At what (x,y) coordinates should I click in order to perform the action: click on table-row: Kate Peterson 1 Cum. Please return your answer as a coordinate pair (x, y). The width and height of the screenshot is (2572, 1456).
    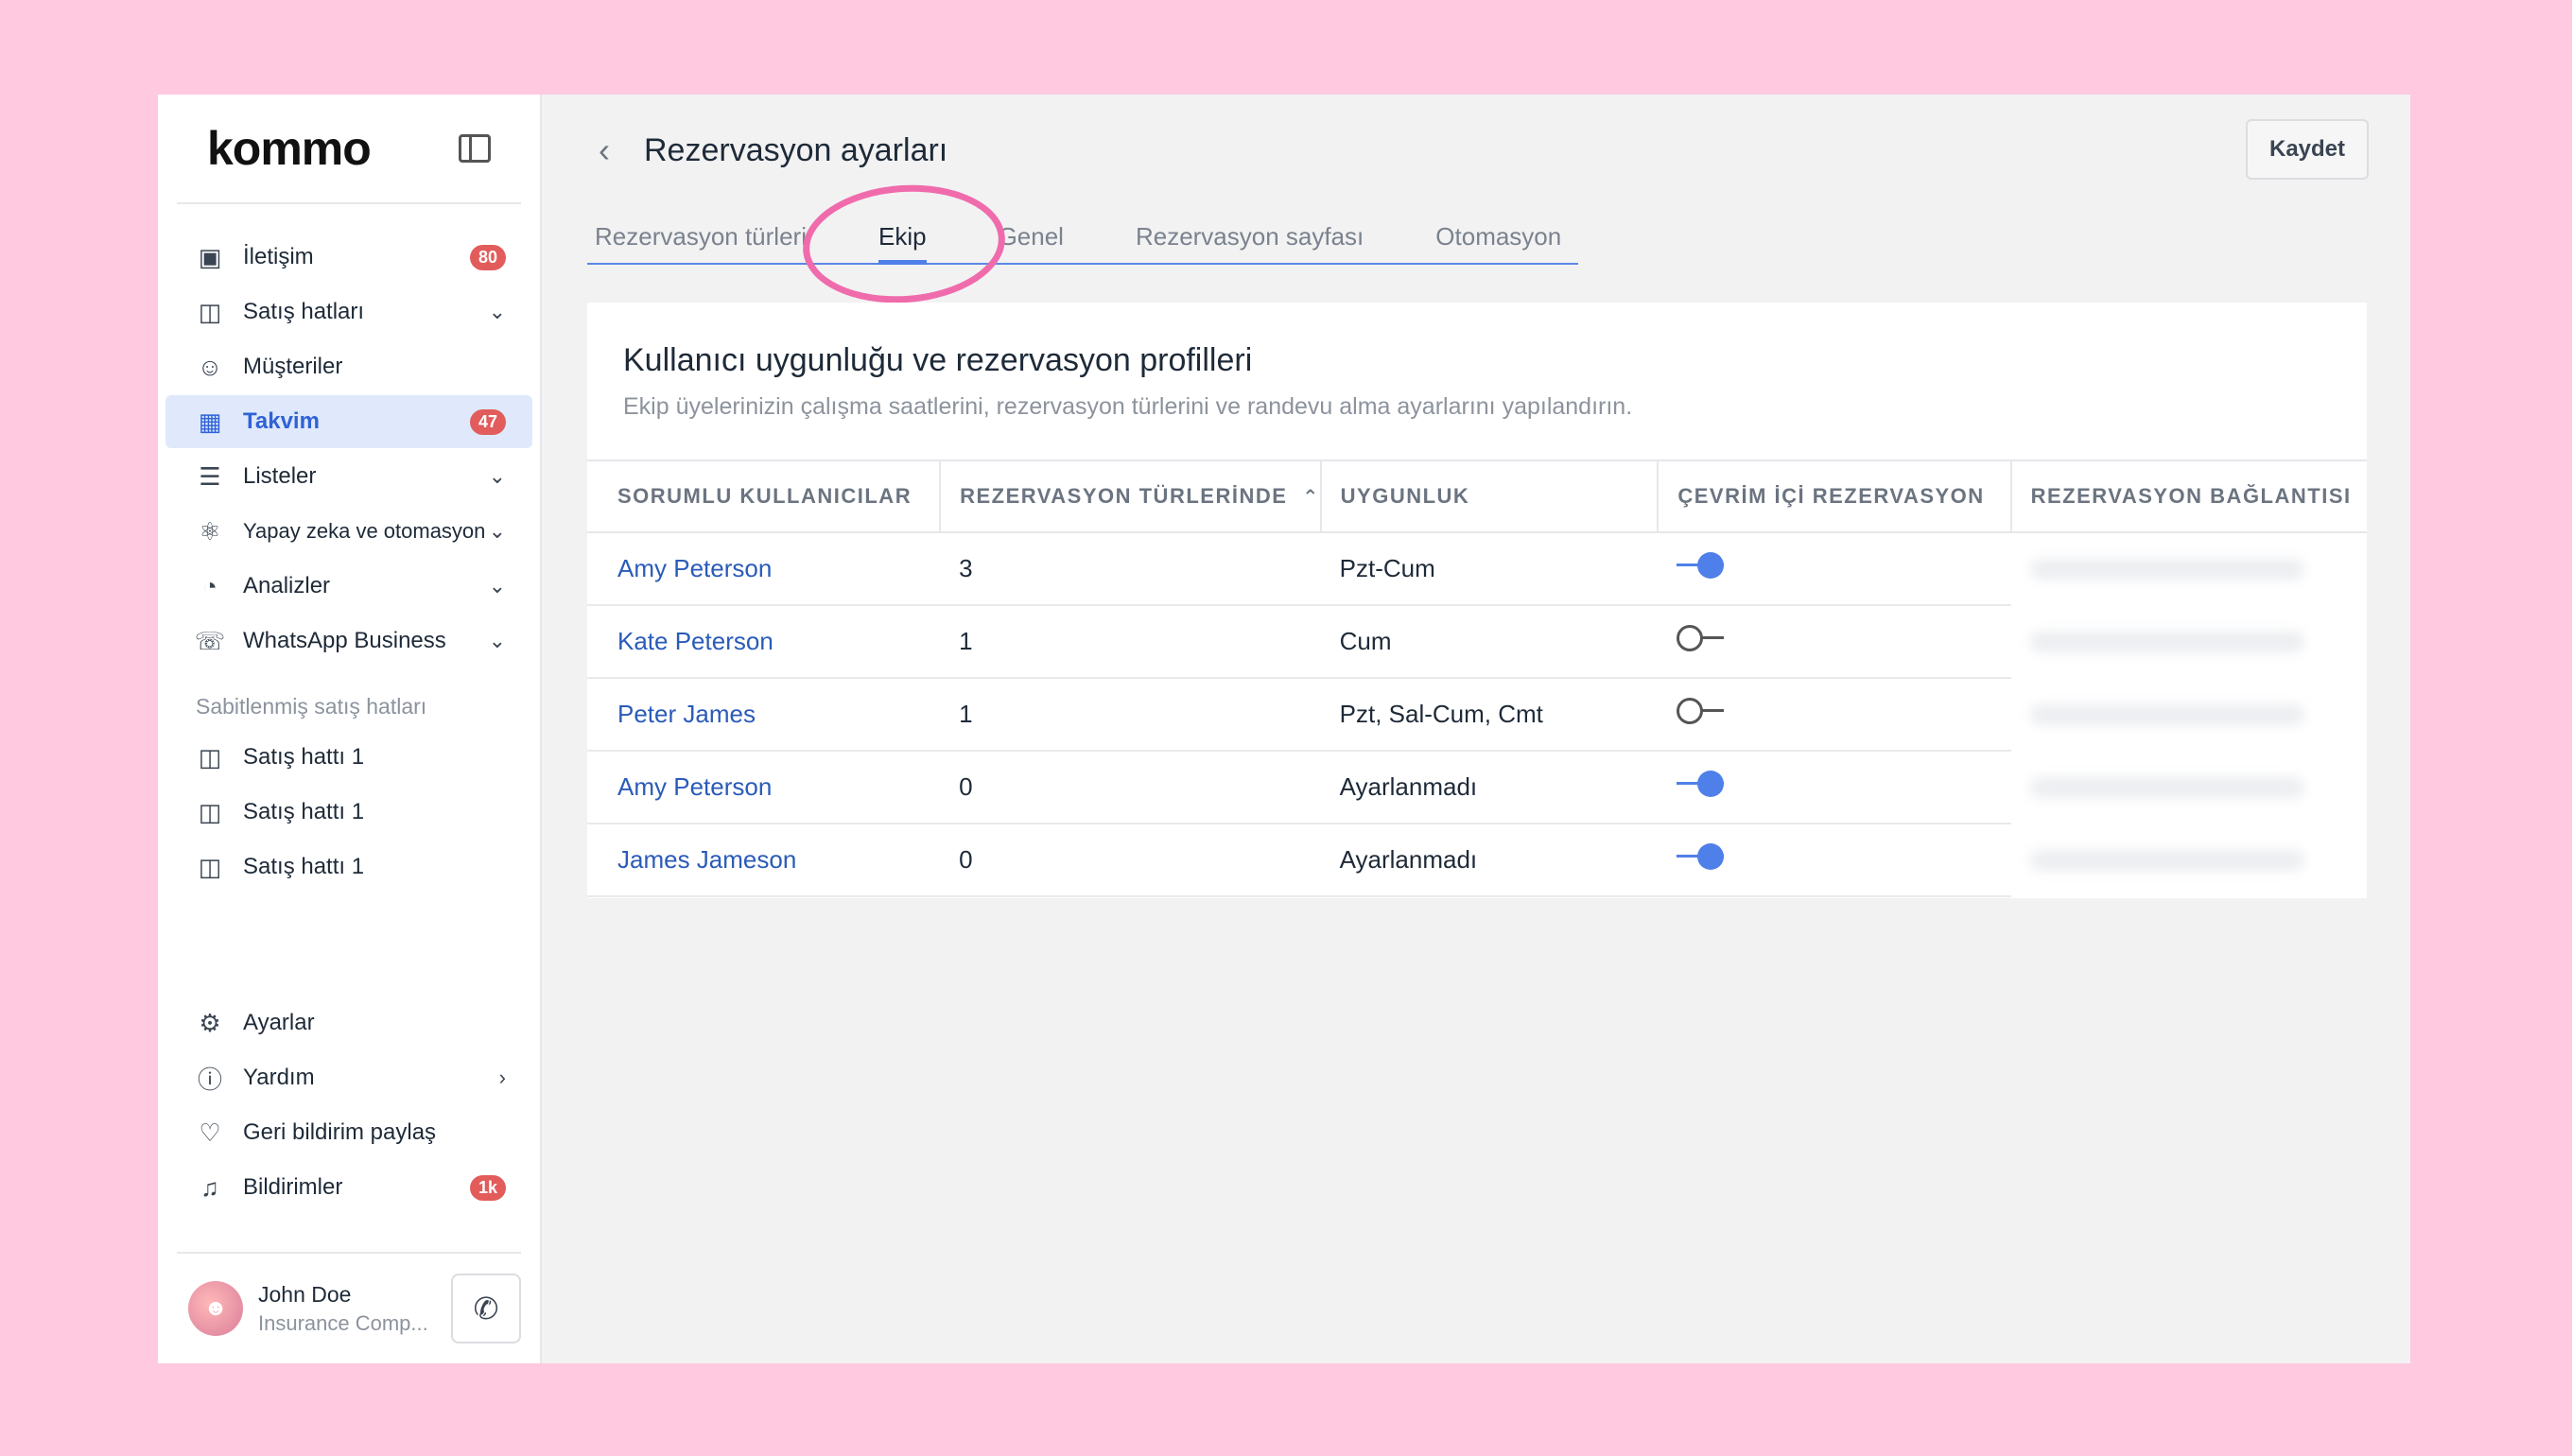
    Looking at the image, I should click on (1477, 642).